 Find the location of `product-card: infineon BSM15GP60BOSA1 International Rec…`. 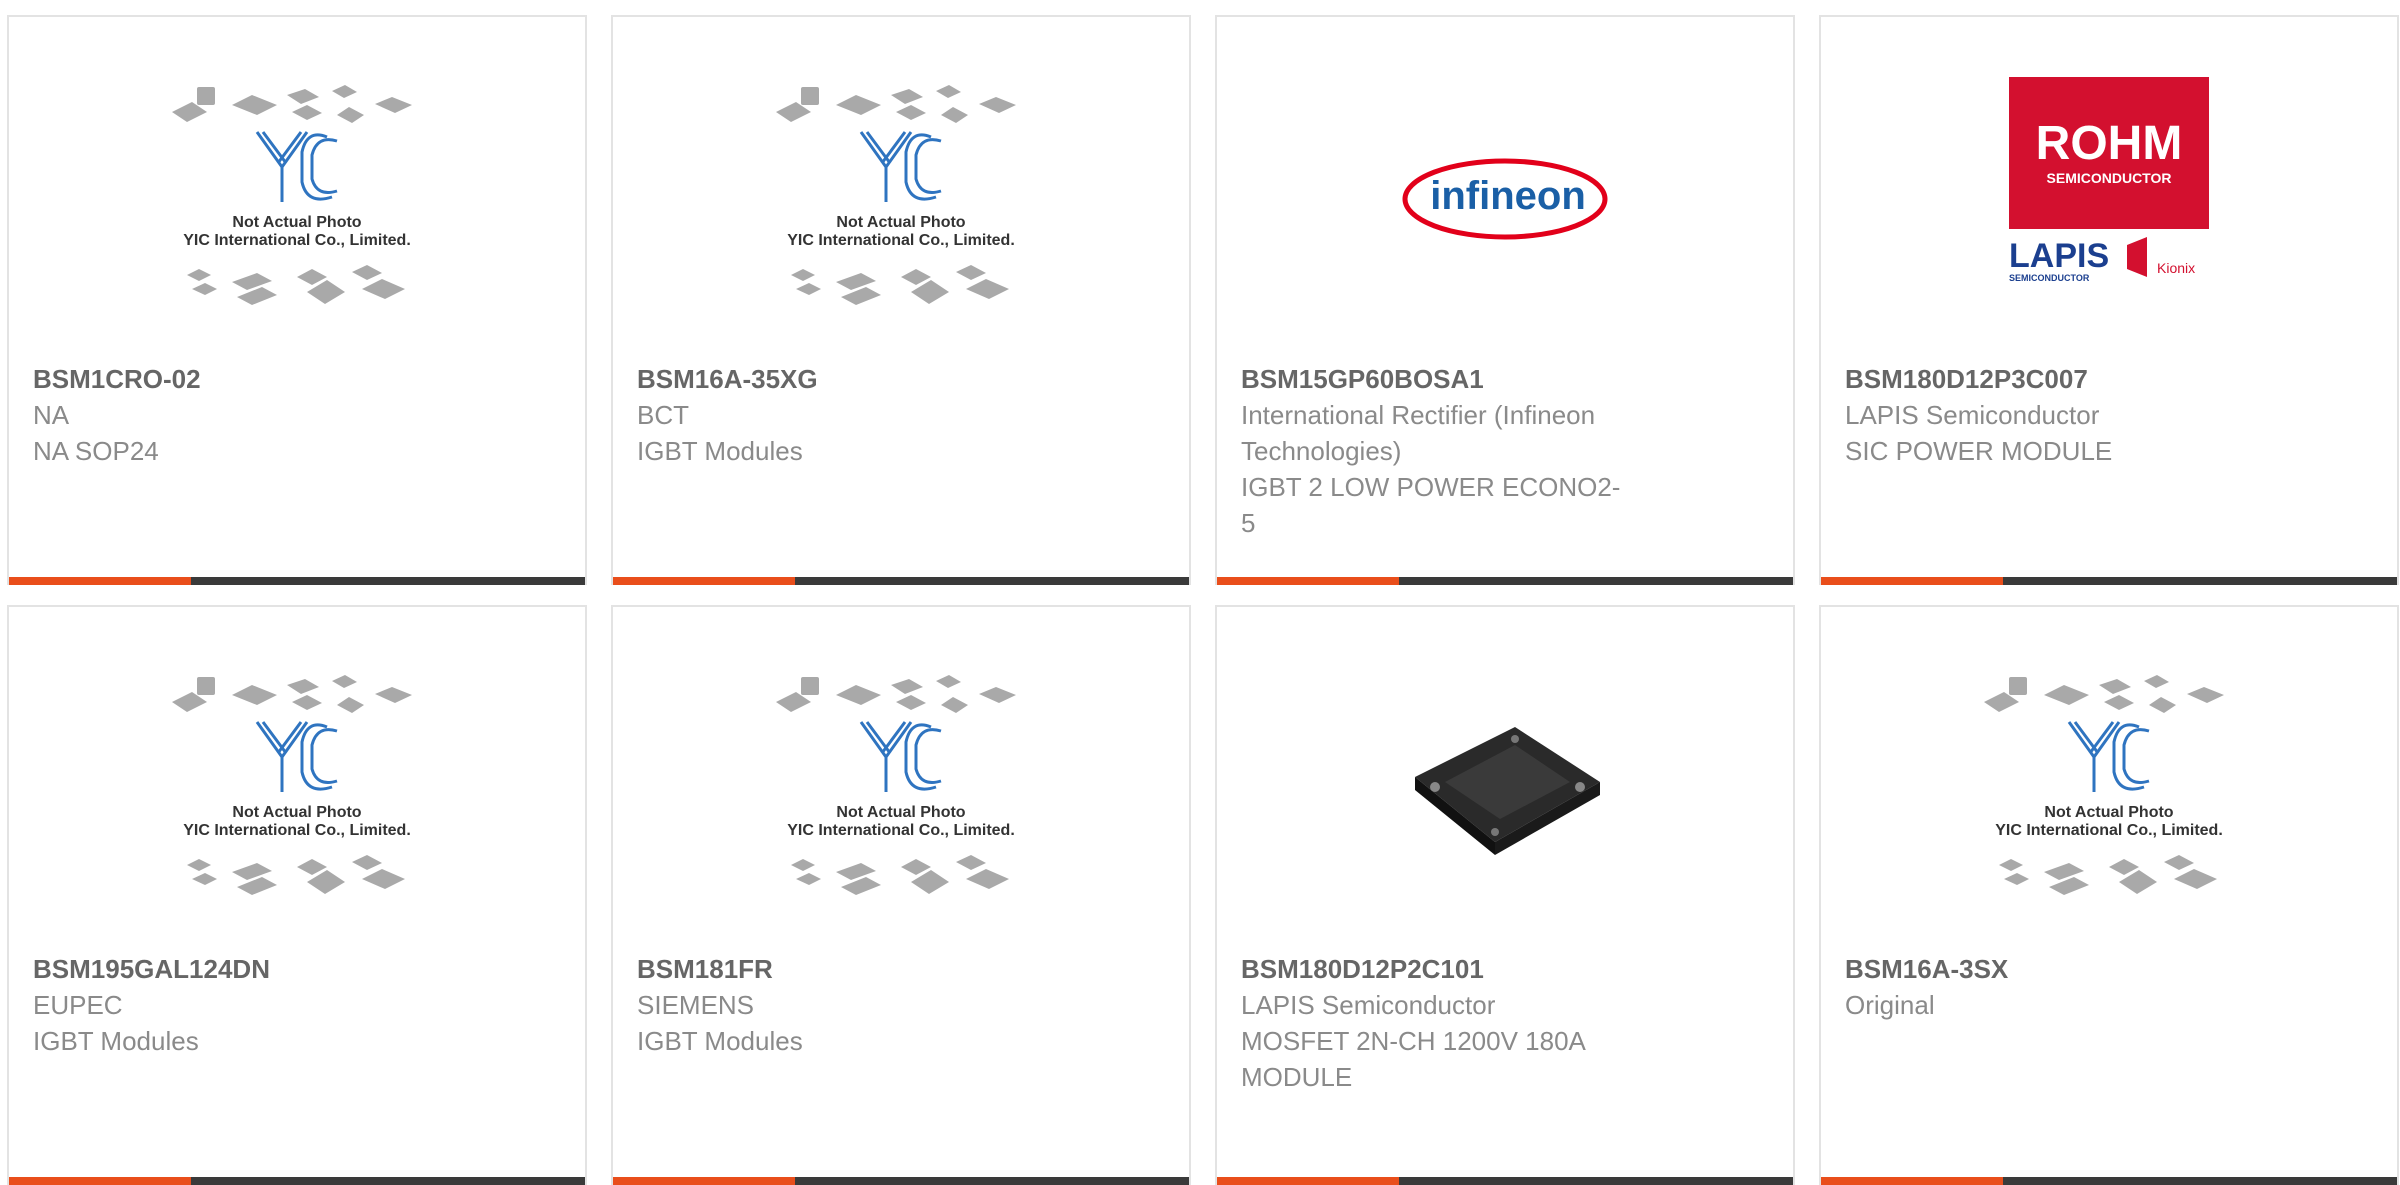

product-card: infineon BSM15GP60BOSA1 International Rec… is located at coordinates (1505, 300).